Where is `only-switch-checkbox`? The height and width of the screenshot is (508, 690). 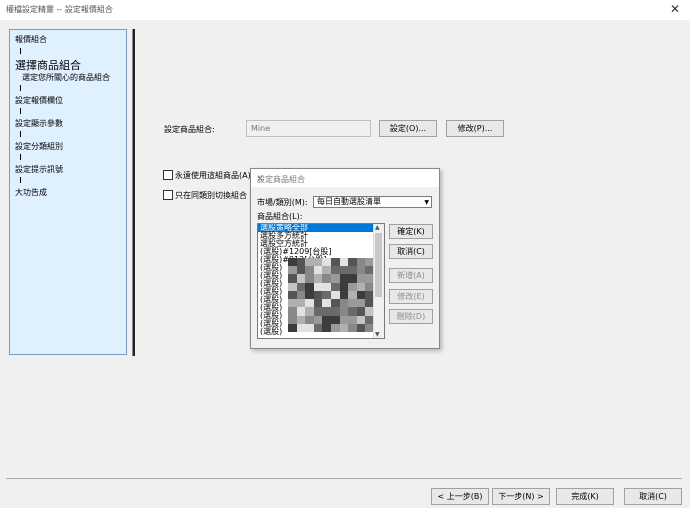 only-switch-checkbox is located at coordinates (168, 195).